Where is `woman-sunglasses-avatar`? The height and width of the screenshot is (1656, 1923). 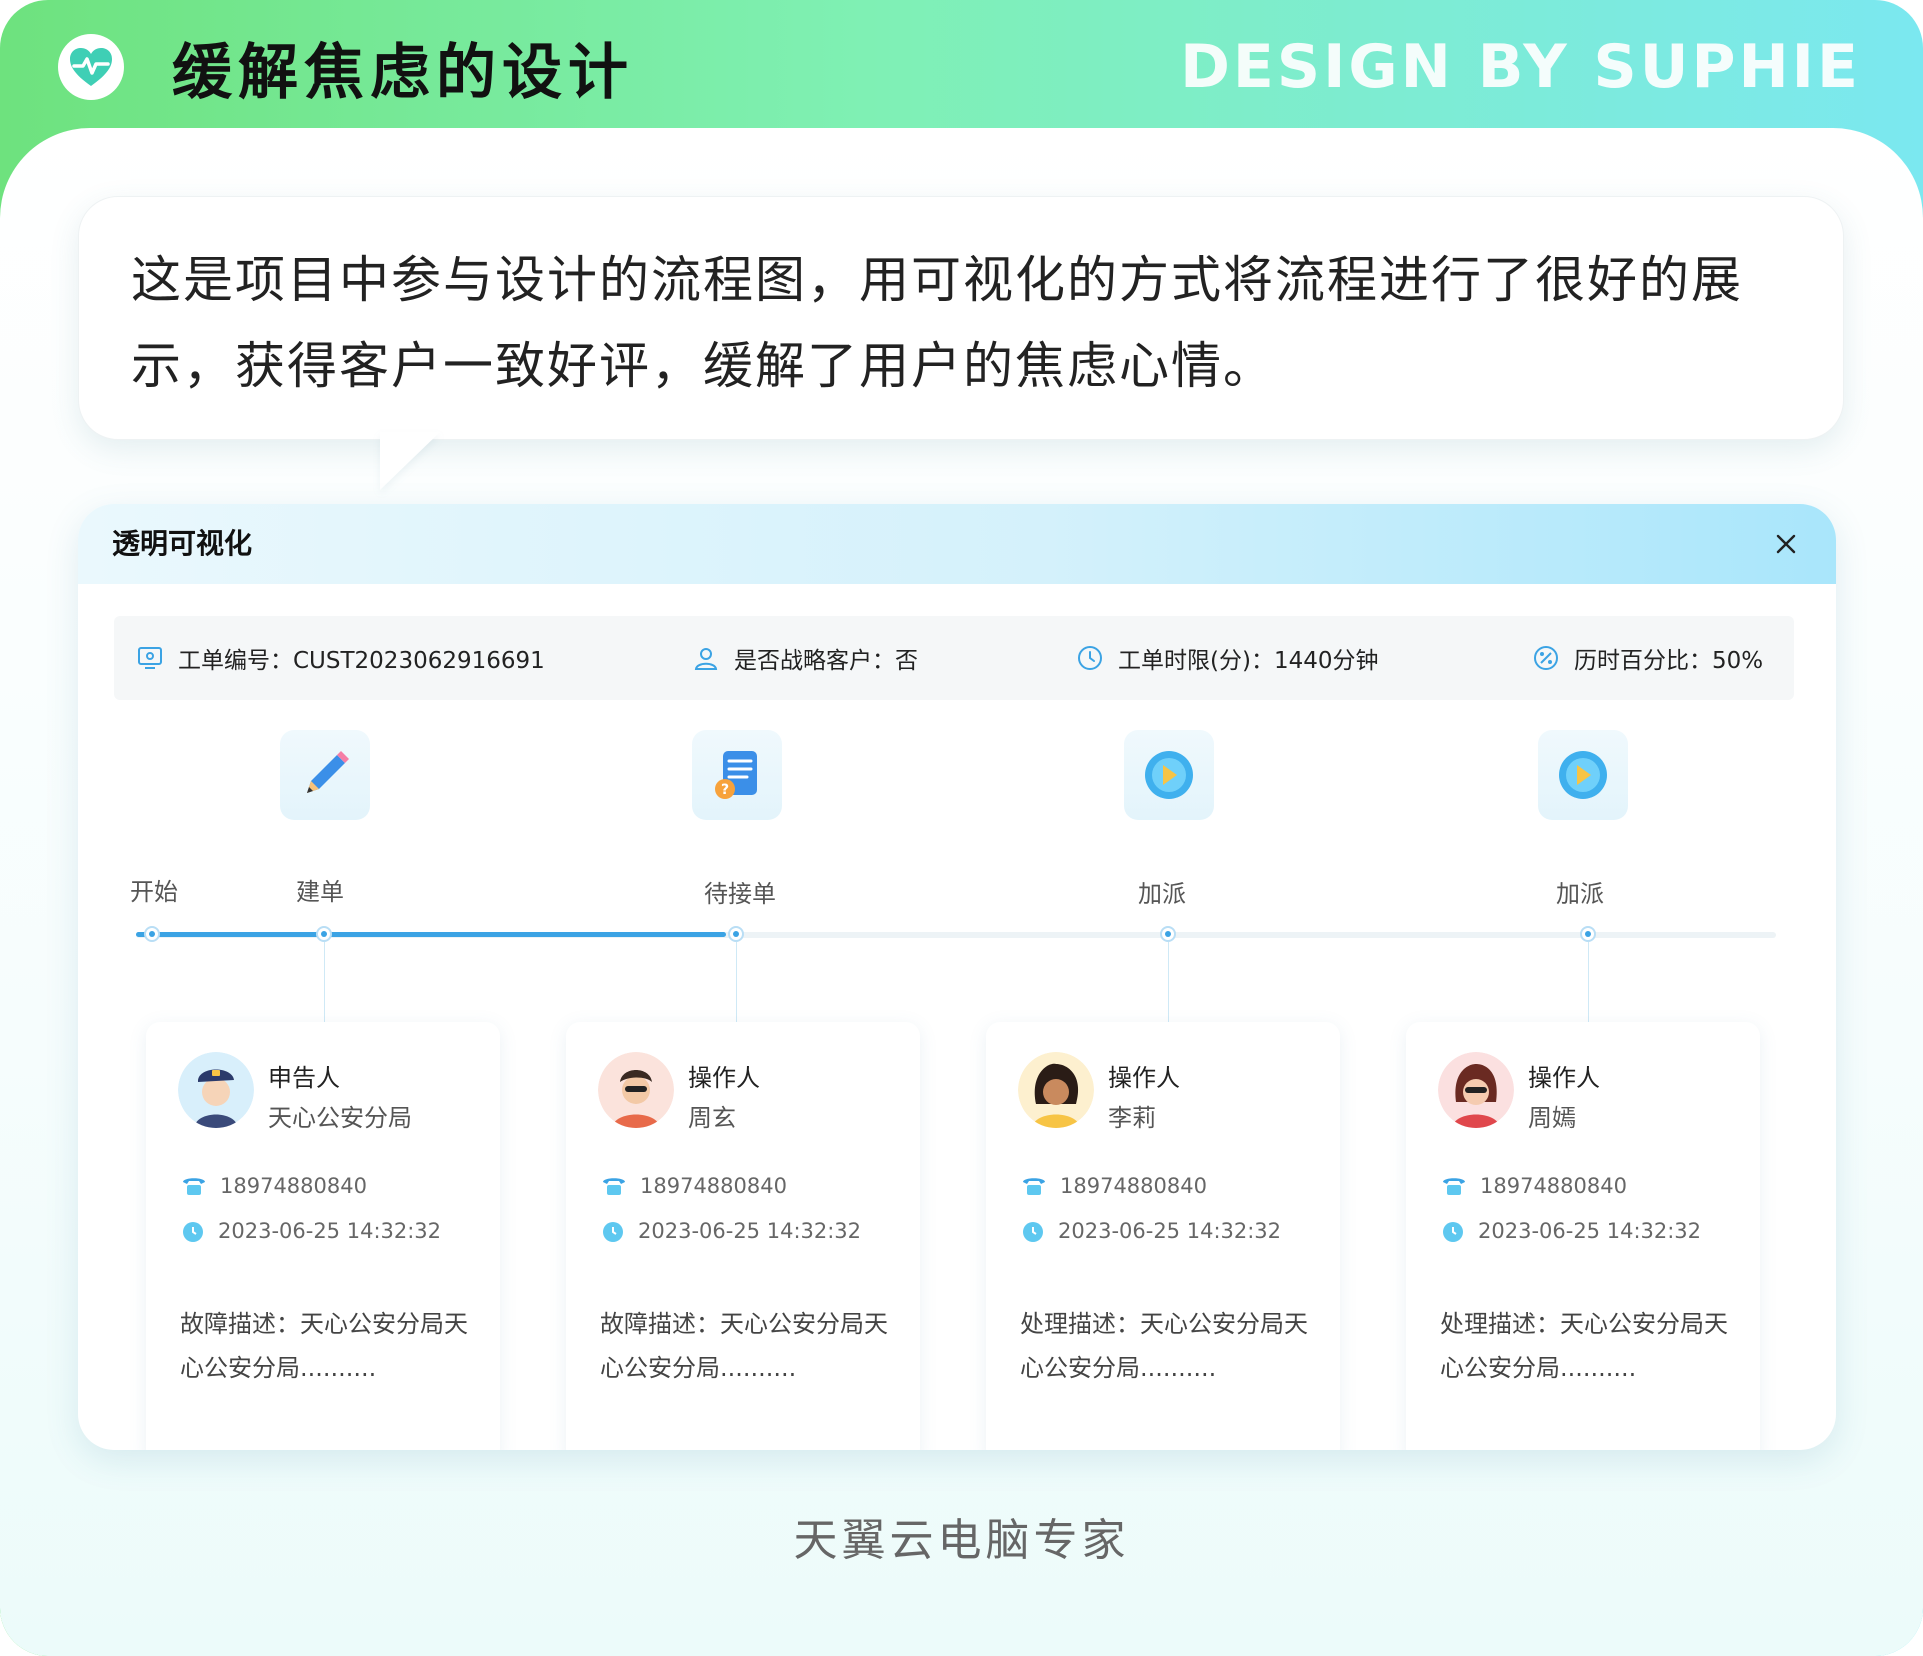 woman-sunglasses-avatar is located at coordinates (1476, 1090).